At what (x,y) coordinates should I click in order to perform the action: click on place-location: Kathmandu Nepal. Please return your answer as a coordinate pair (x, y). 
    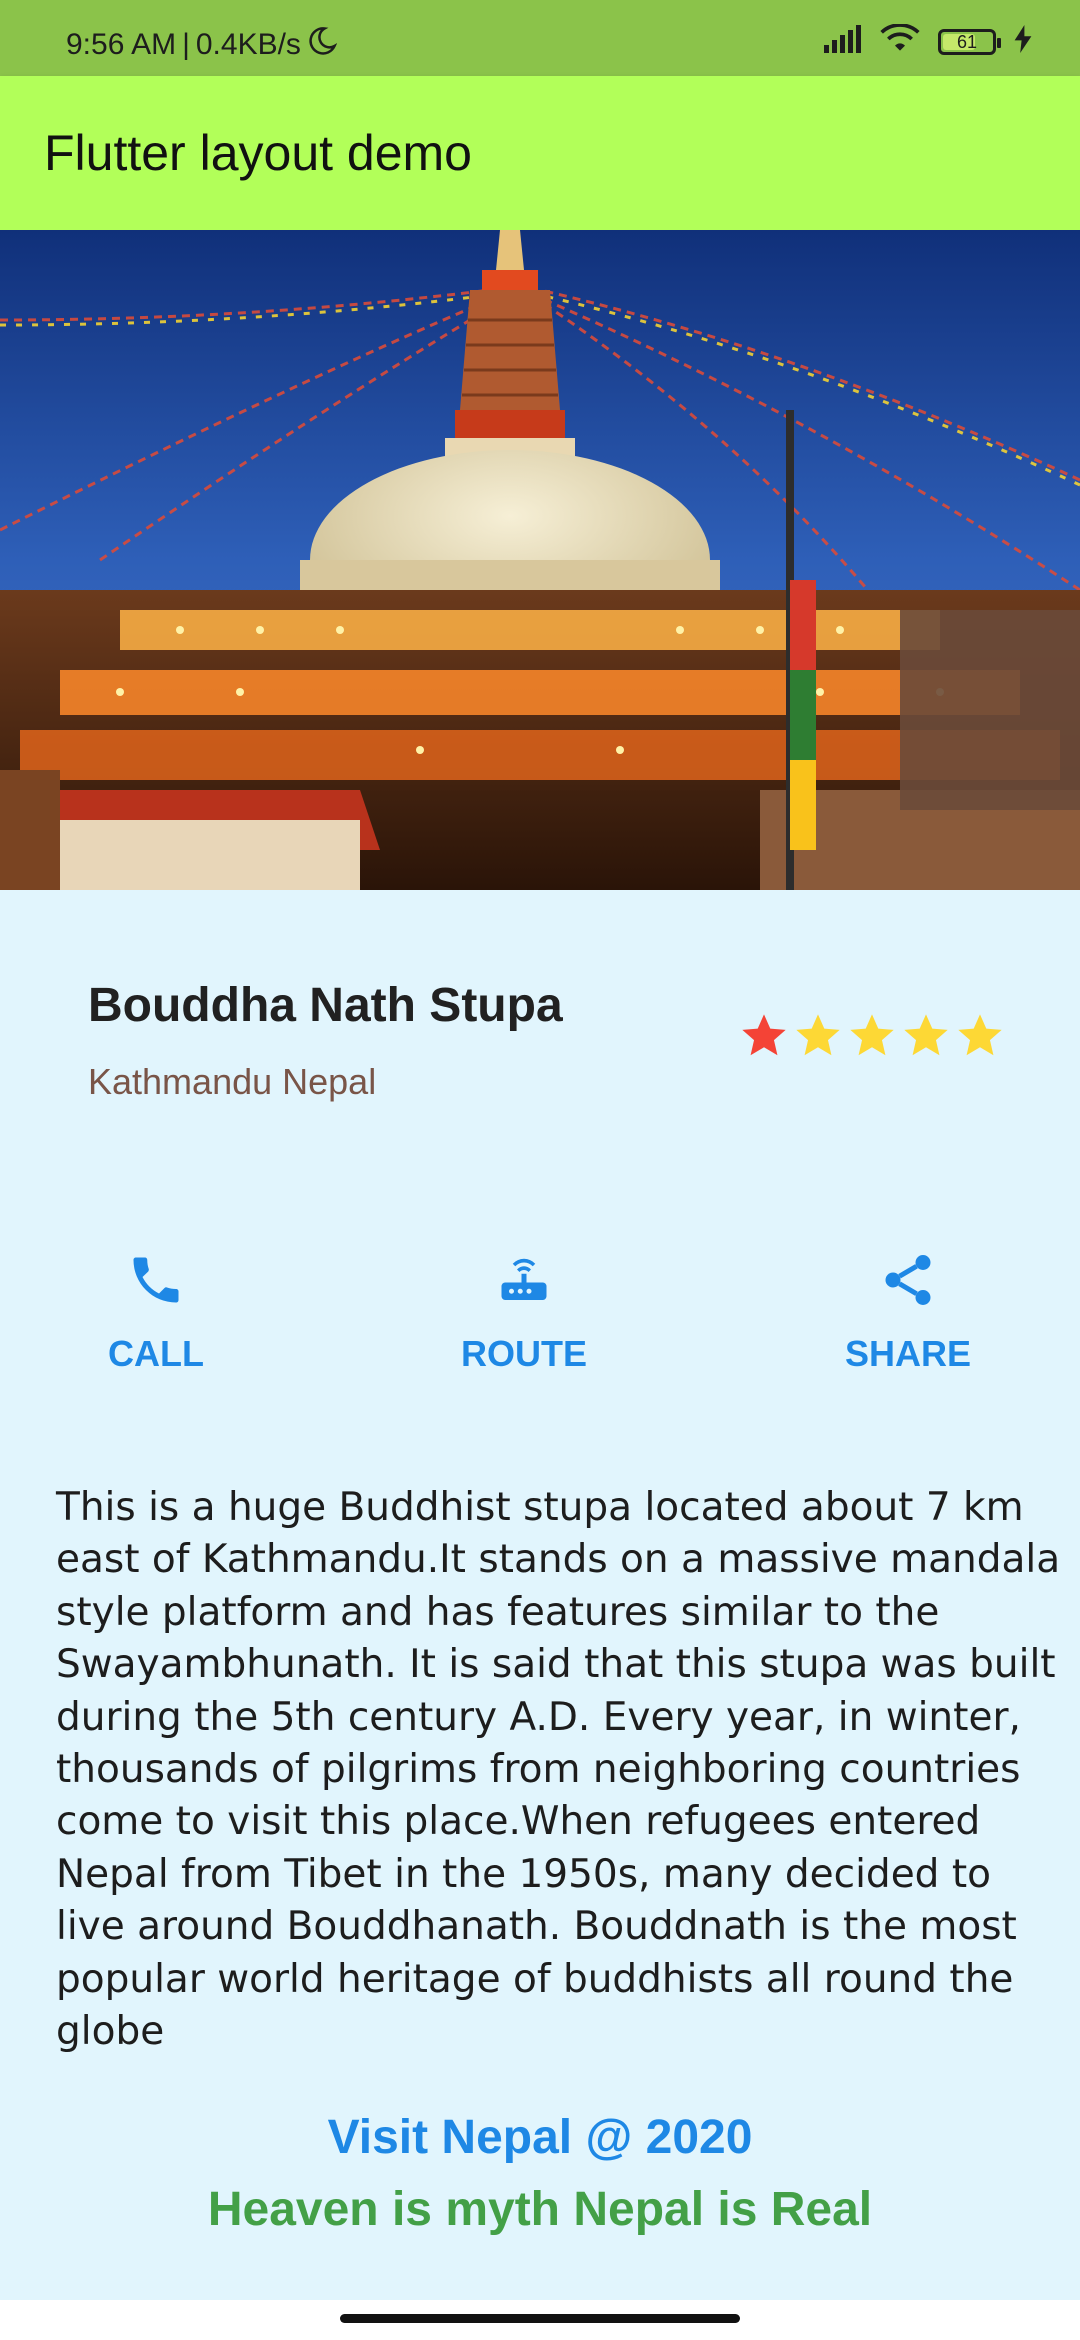
    Looking at the image, I should click on (232, 1081).